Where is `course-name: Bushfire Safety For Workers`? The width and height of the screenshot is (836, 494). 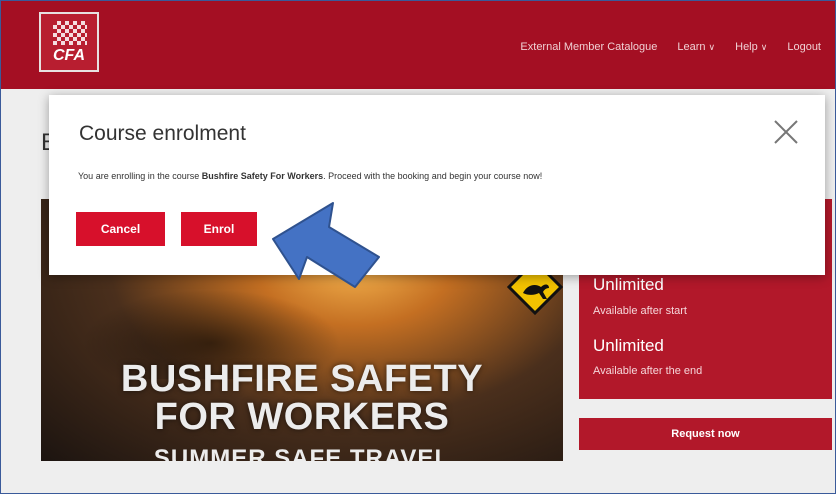
course-name: Bushfire Safety For Workers is located at coordinates (262, 176).